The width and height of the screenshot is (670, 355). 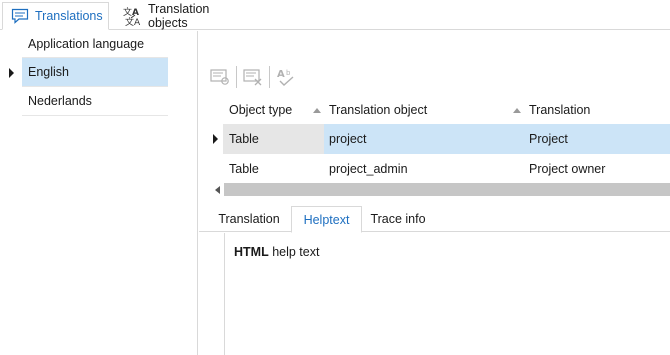 I want to click on language-item-nederlands: Nederlands, so click(x=85, y=101).